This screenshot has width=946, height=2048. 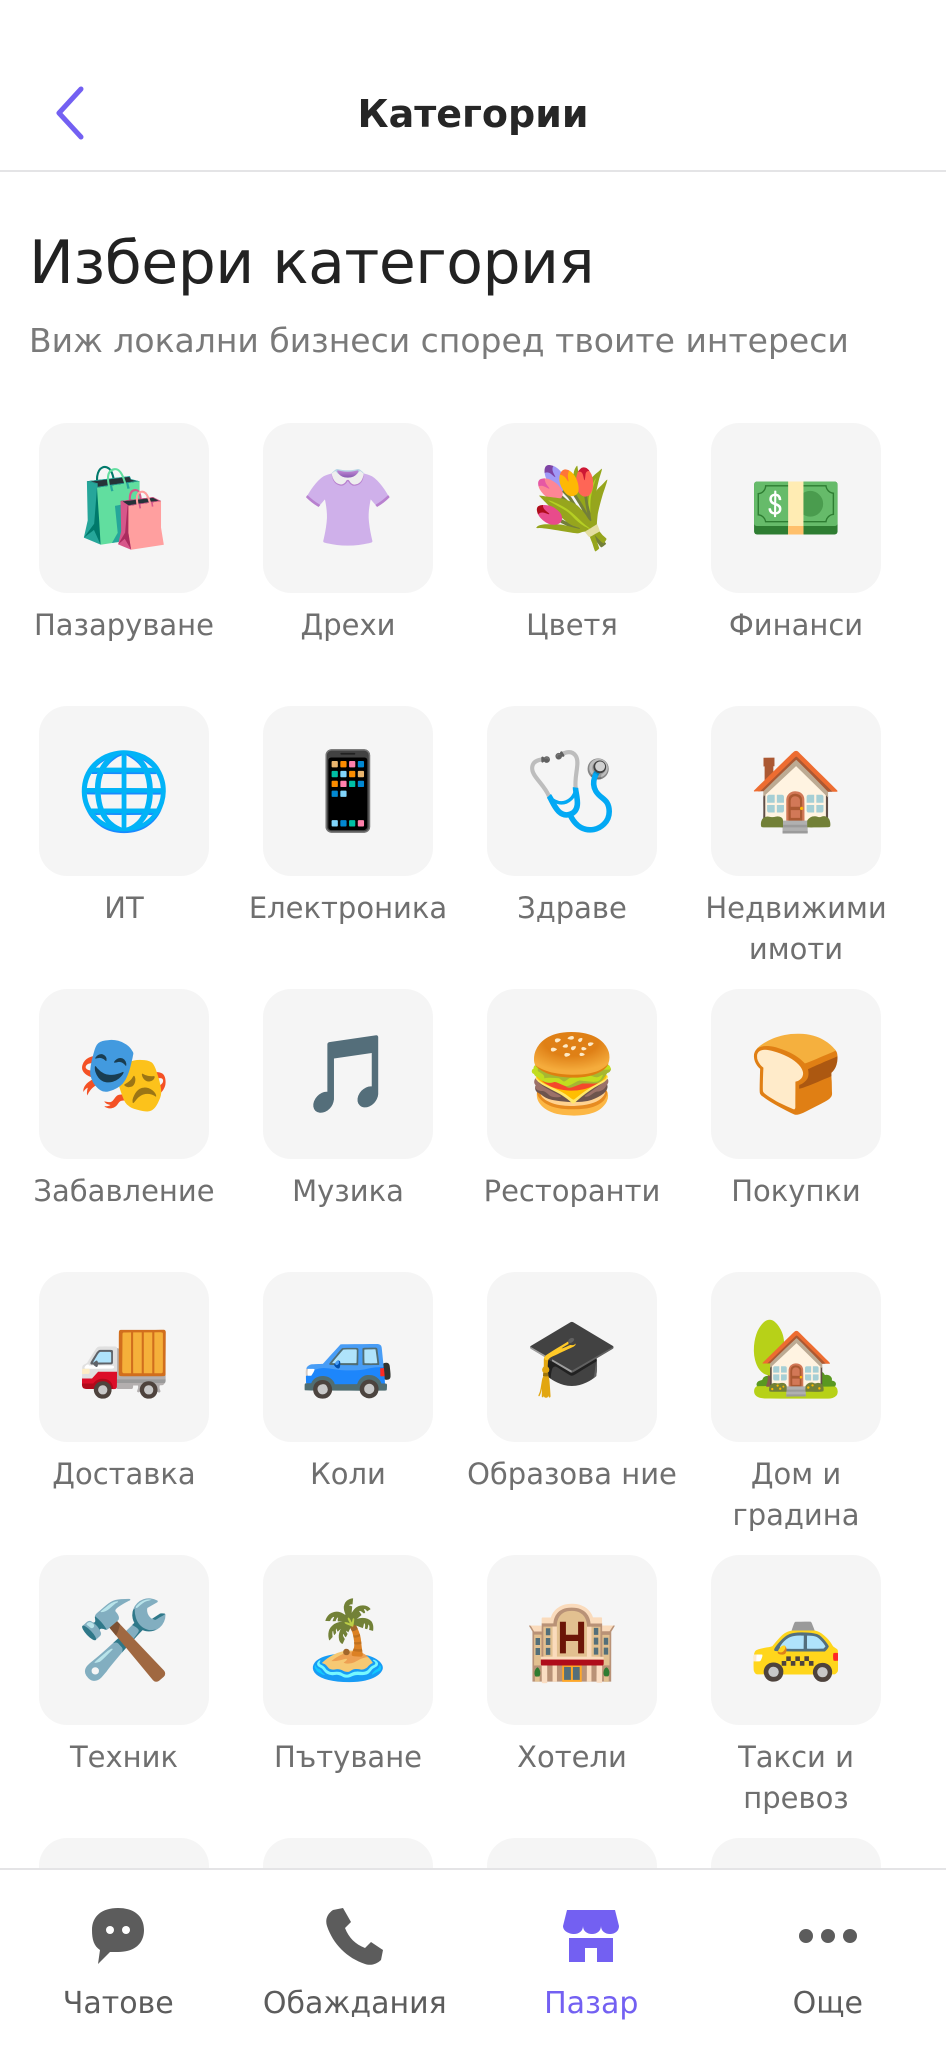 What do you see at coordinates (124, 1757) in the screenshot?
I see `category-label: Техник` at bounding box center [124, 1757].